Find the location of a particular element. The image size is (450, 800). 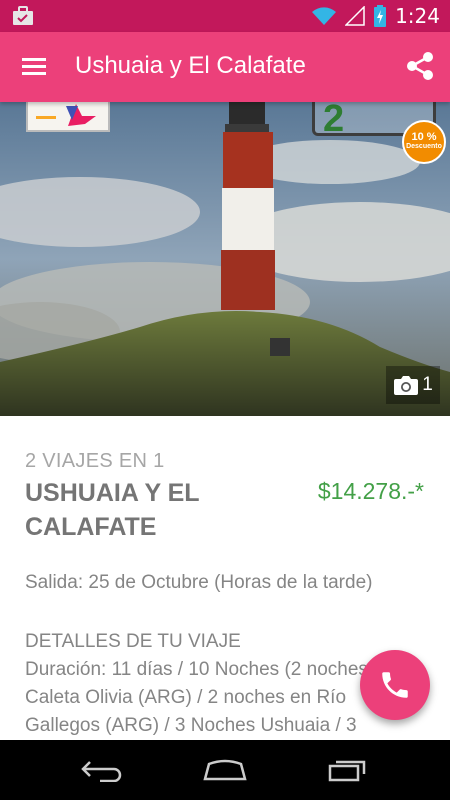

promo-logo-number: 2 is located at coordinates (334, 121).